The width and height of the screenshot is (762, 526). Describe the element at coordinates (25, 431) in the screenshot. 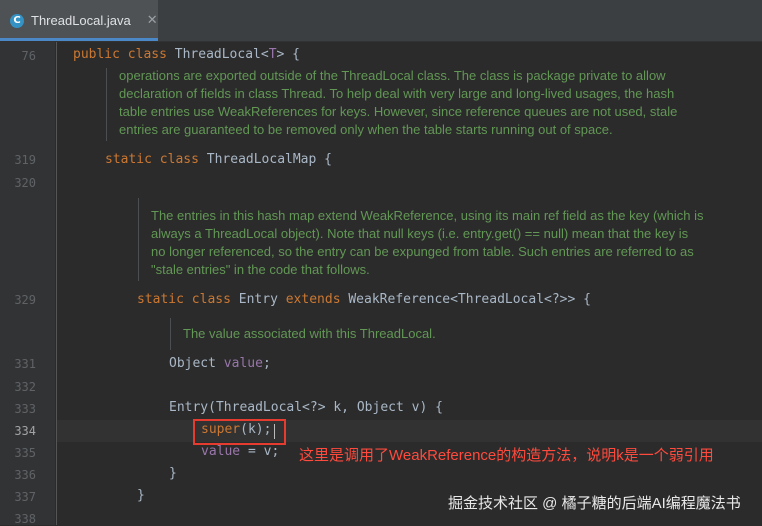

I see `line-number-current: 334` at that location.